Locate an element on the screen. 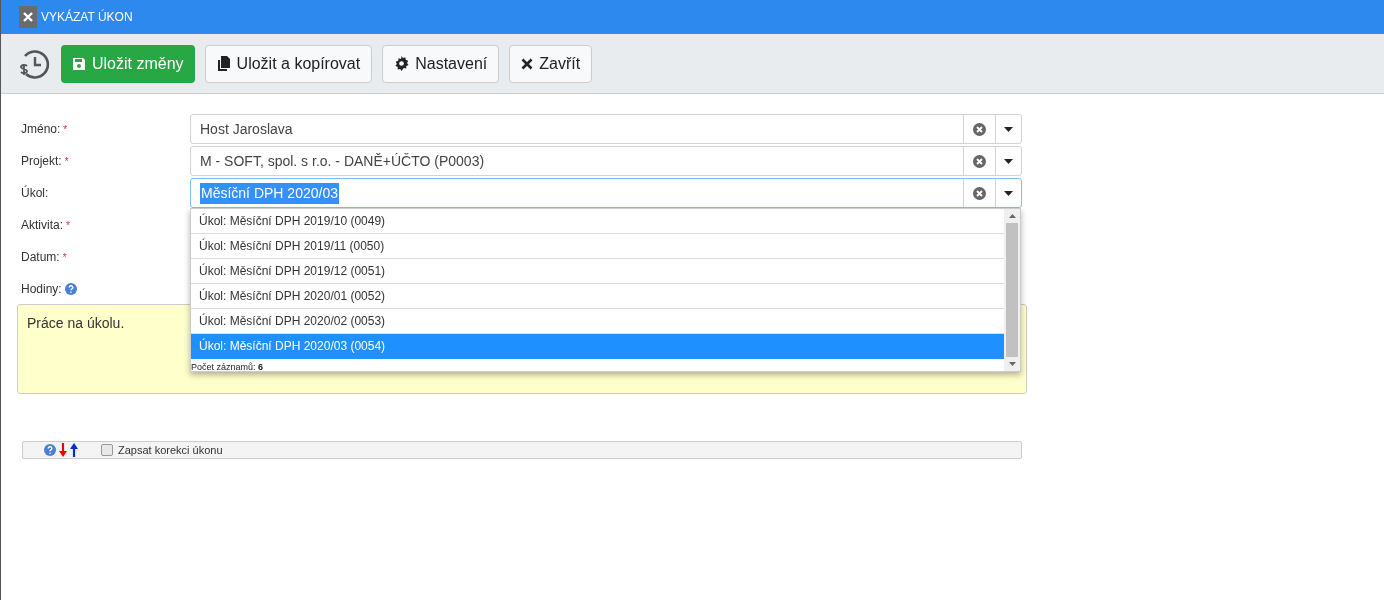  field-value: M - SOFT, spol. s r.o. - DANĚ+ÚČTO (P0003) is located at coordinates (342, 161).